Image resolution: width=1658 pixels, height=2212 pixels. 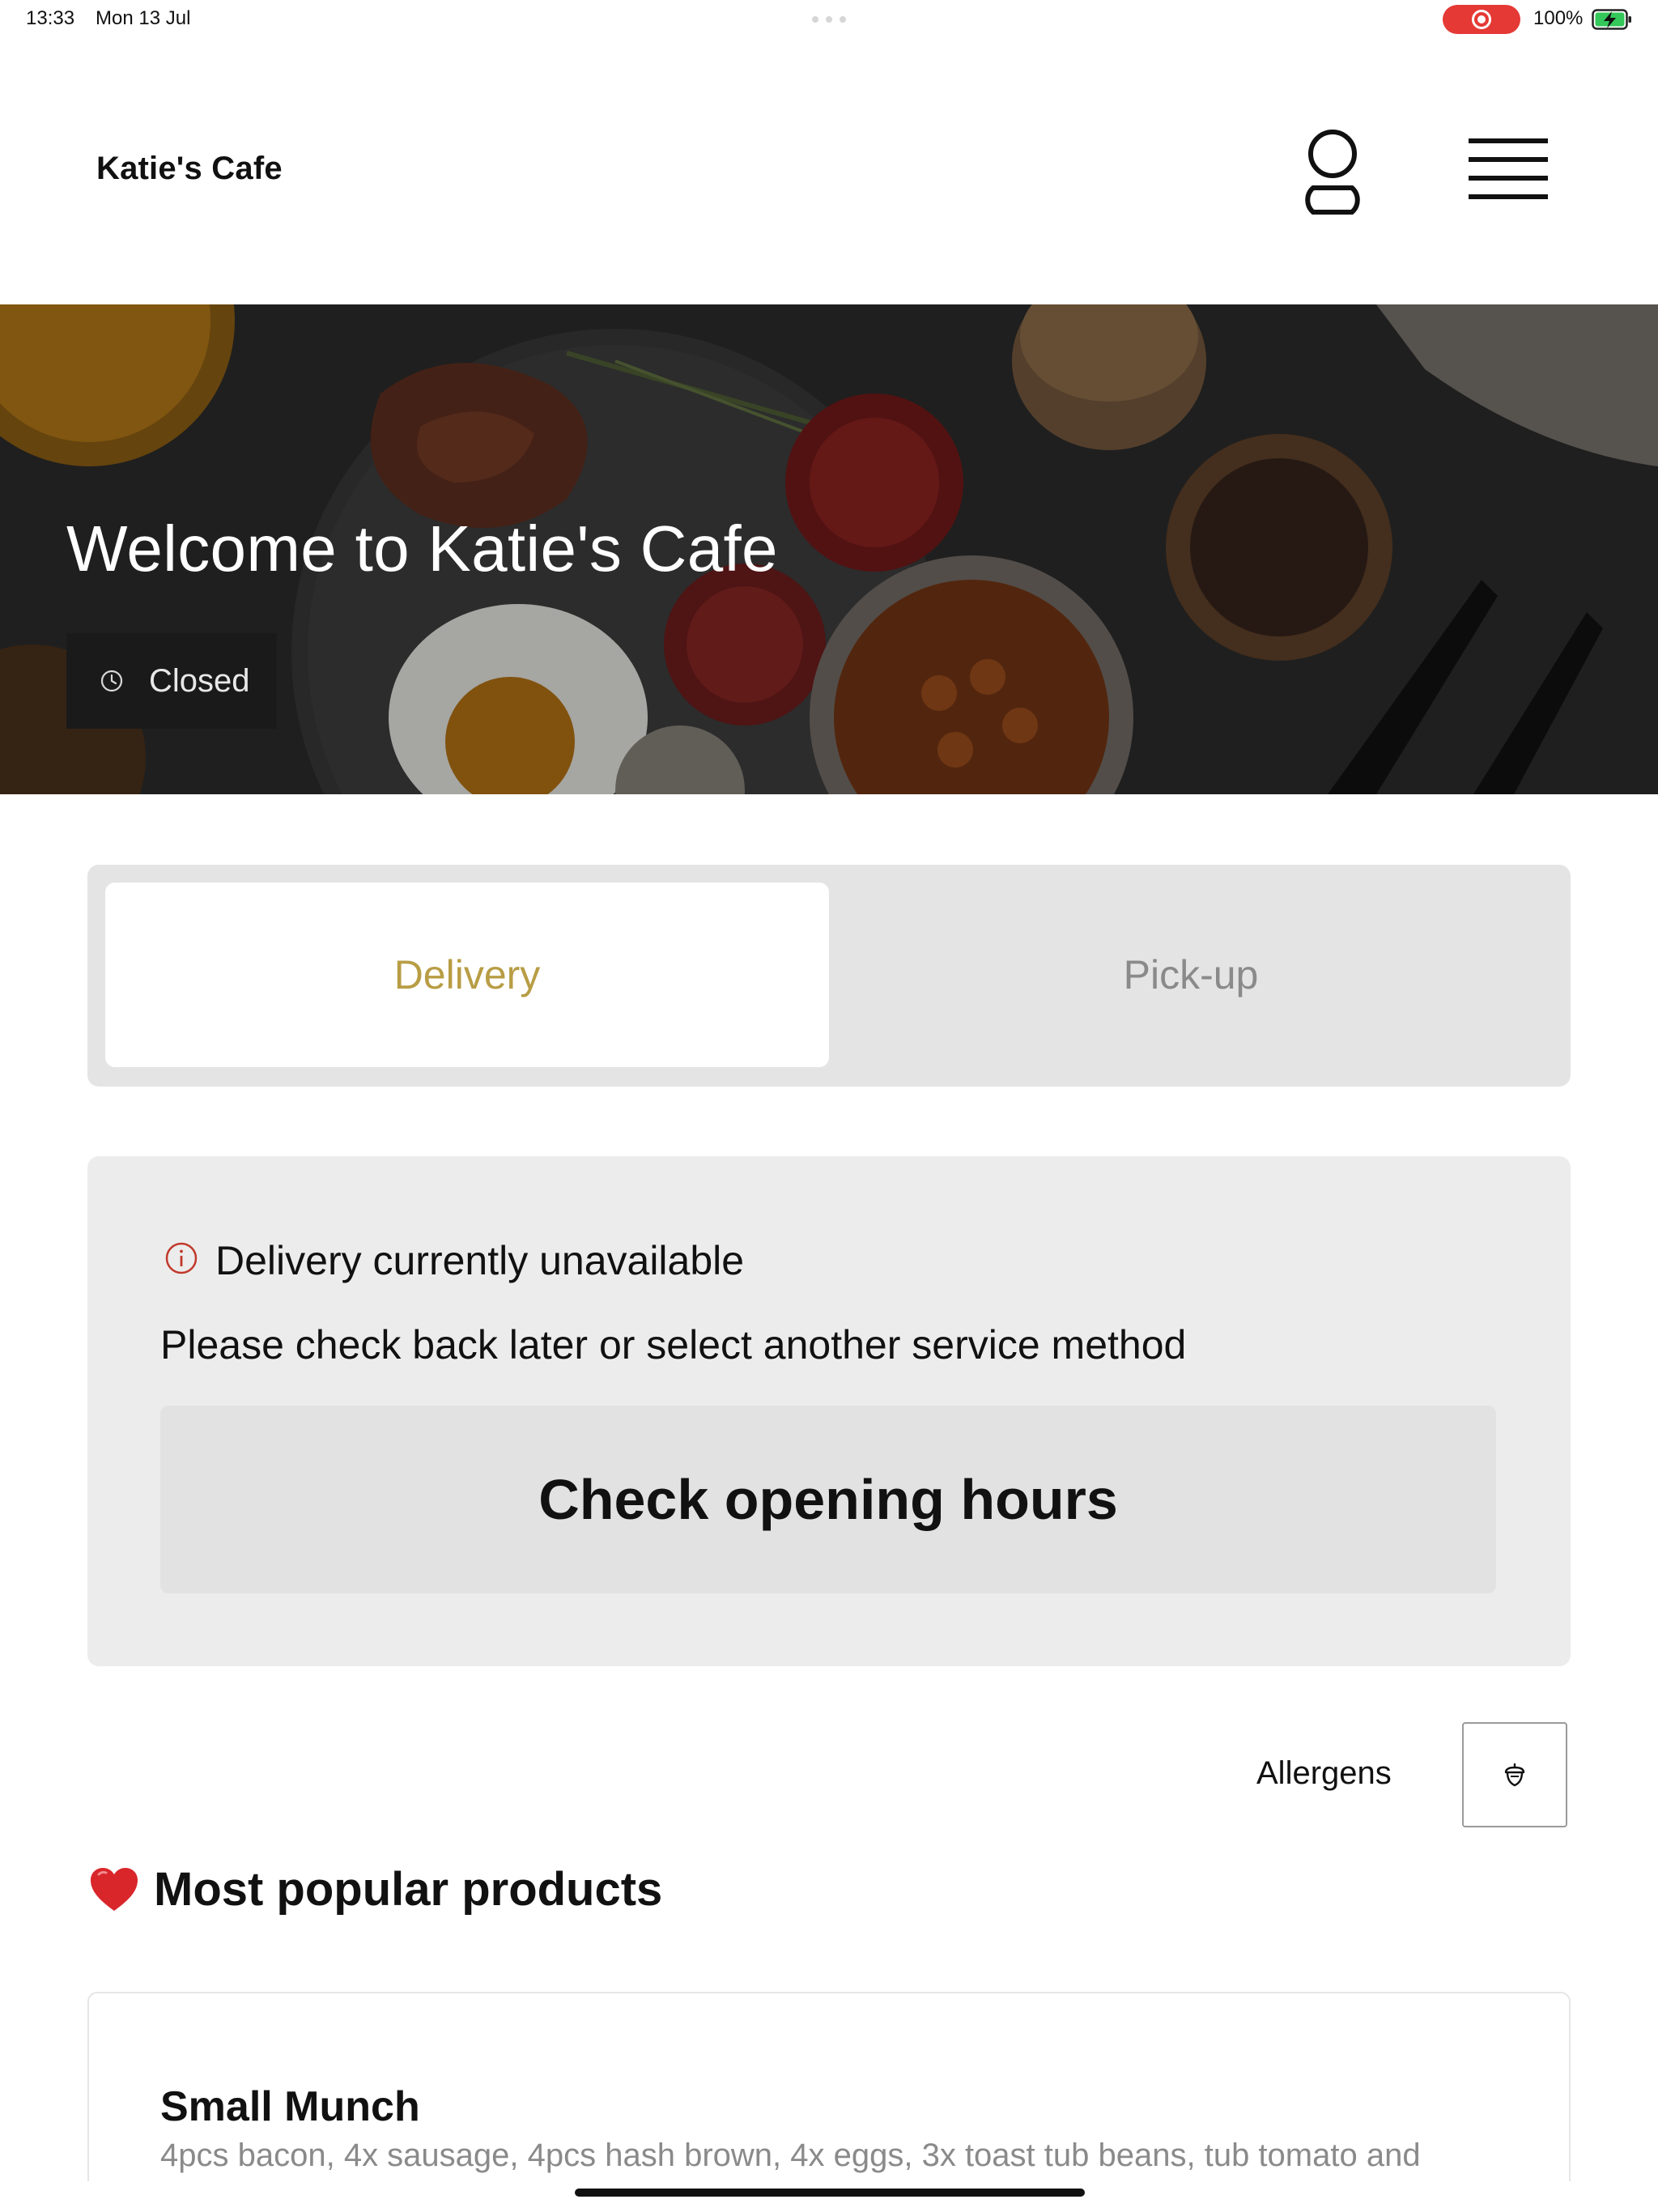 I want to click on popular-heading: Most popular products, so click(x=375, y=1889).